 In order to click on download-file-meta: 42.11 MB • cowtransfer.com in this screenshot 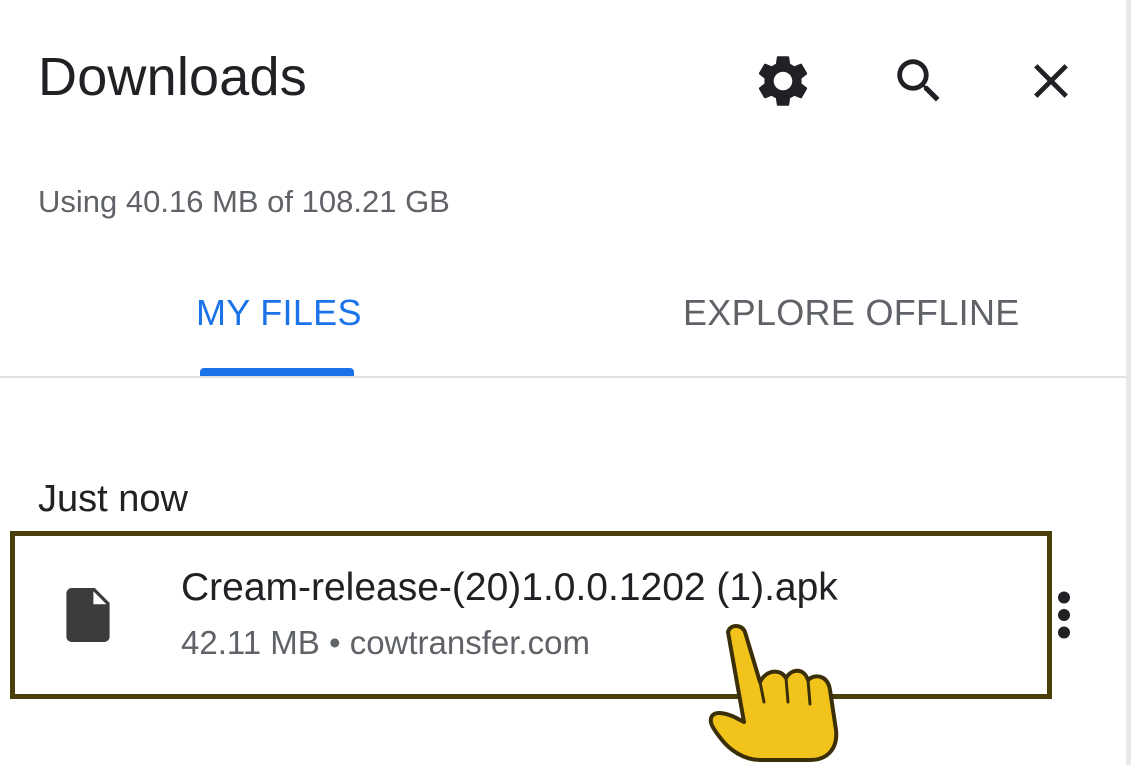, I will do `click(385, 642)`.